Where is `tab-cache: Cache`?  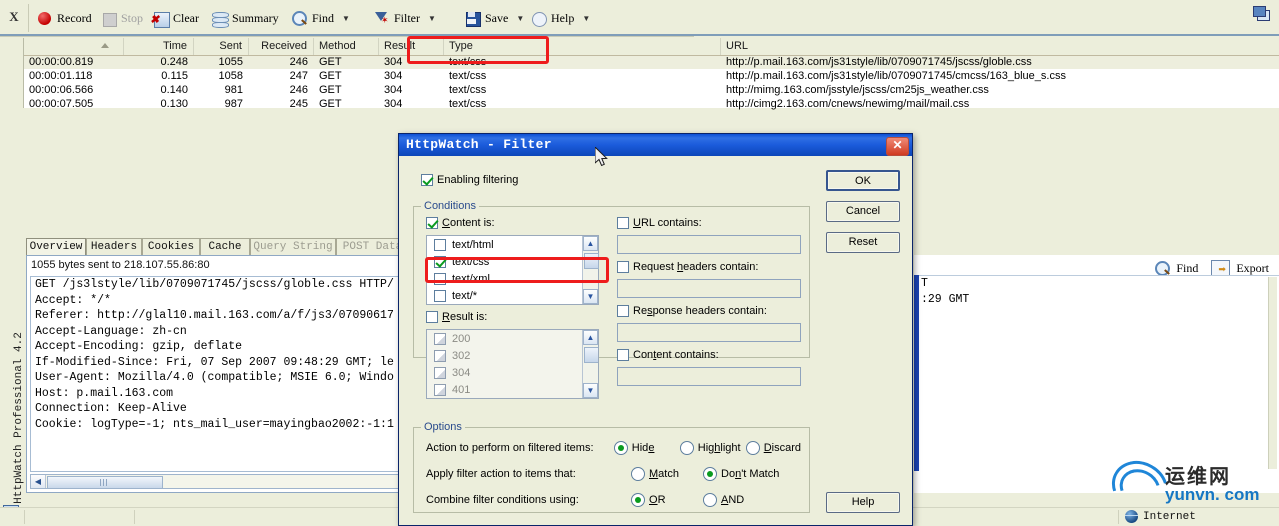 tab-cache: Cache is located at coordinates (225, 246).